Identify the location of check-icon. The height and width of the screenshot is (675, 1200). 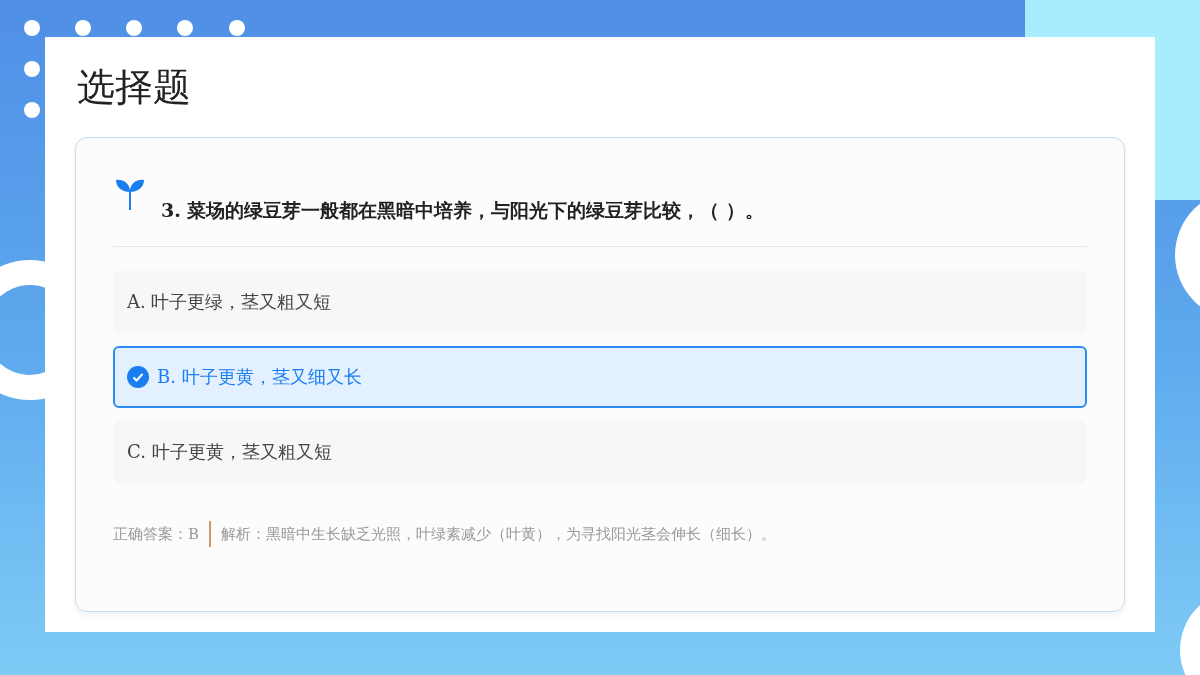
(138, 377).